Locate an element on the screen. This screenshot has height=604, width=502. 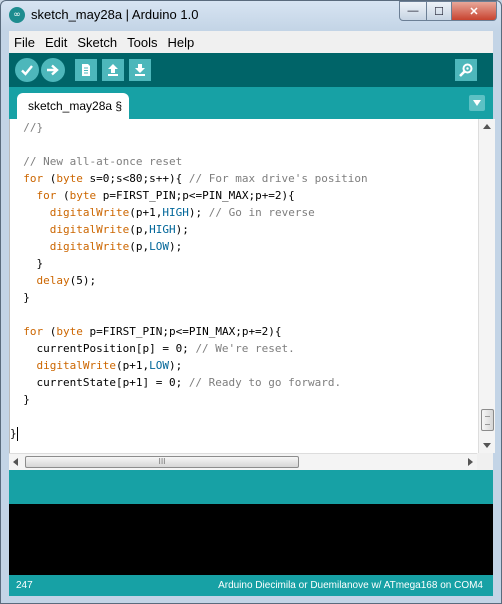
code-line: currentPosition[p] = 0; // We're reset. is located at coordinates (152, 348).